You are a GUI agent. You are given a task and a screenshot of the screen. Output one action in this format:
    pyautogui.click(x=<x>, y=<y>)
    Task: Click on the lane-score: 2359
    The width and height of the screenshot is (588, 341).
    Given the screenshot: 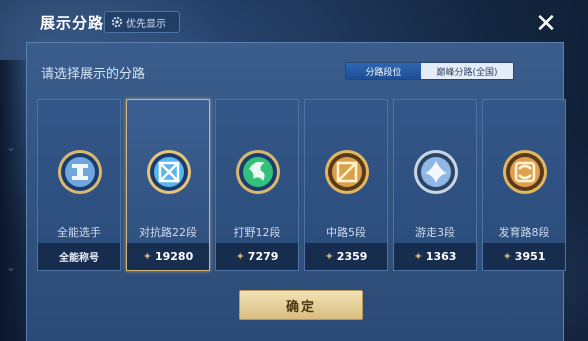 What is the action you would take?
    pyautogui.click(x=352, y=256)
    